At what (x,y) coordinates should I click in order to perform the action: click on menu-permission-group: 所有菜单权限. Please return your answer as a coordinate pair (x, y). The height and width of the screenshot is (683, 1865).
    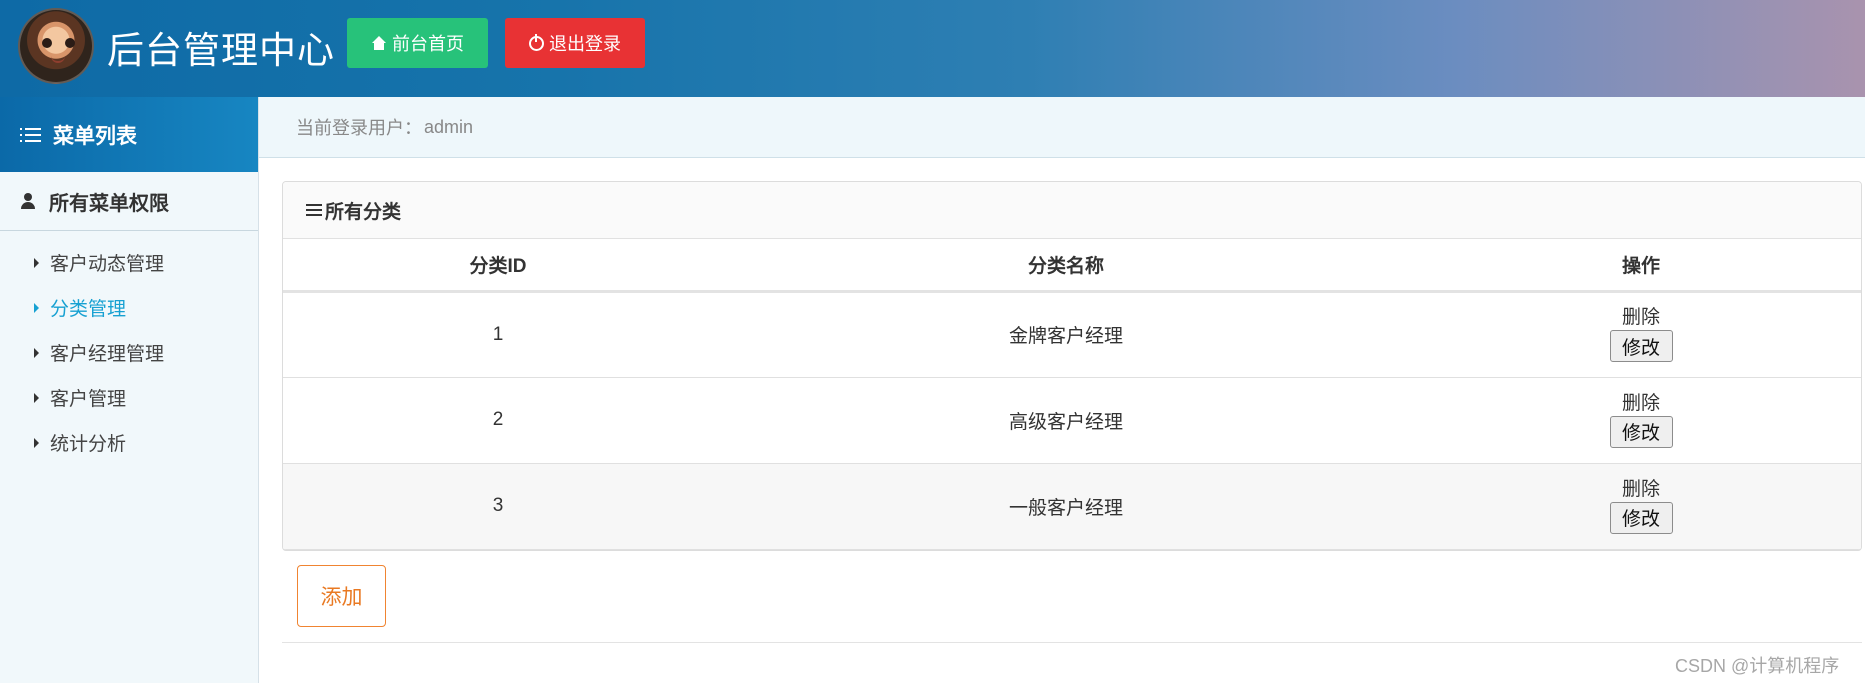
    Looking at the image, I should click on (129, 201).